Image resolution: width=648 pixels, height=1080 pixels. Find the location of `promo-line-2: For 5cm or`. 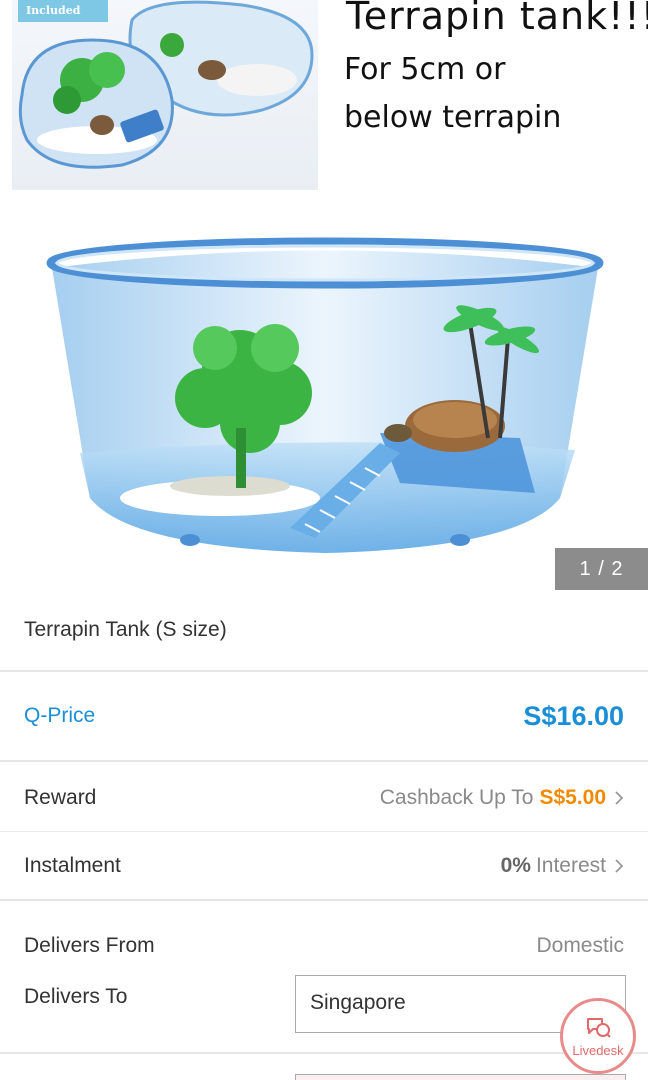

promo-line-2: For 5cm or is located at coordinates (425, 69).